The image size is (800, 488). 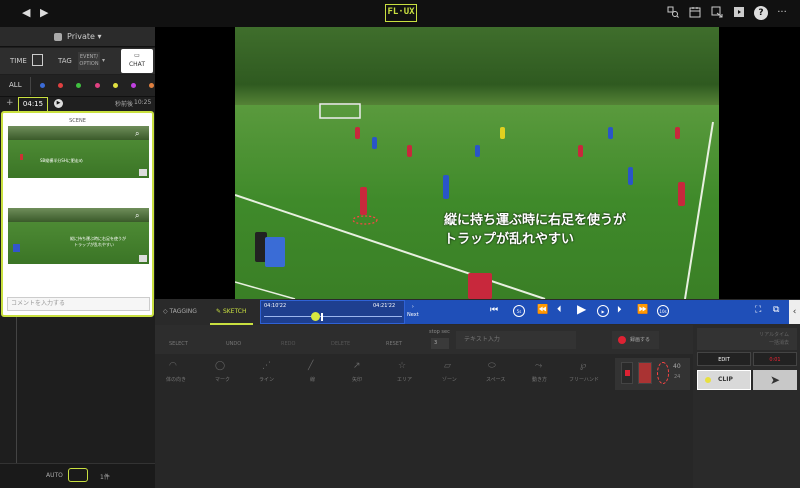 What do you see at coordinates (312, 379) in the screenshot?
I see `stroke-tool: 線` at bounding box center [312, 379].